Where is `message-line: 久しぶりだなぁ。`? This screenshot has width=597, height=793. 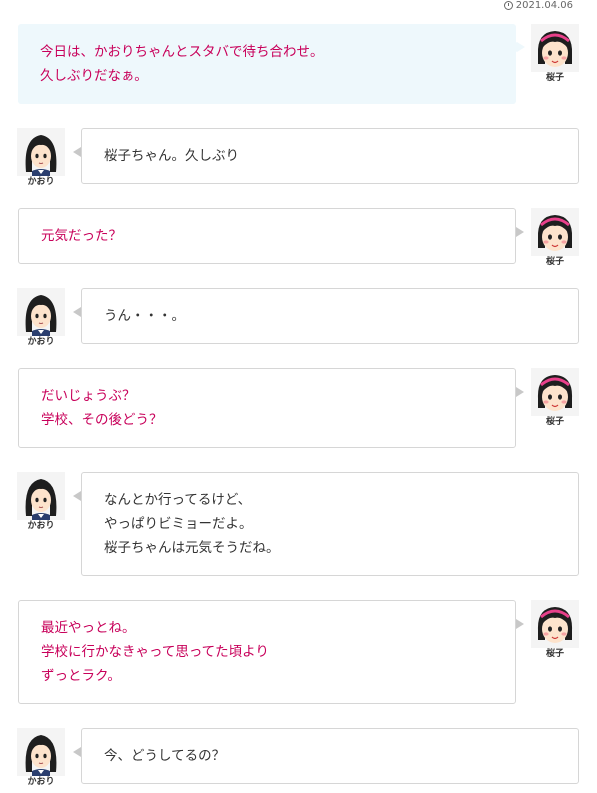 message-line: 久しぶりだなぁ。 is located at coordinates (94, 76).